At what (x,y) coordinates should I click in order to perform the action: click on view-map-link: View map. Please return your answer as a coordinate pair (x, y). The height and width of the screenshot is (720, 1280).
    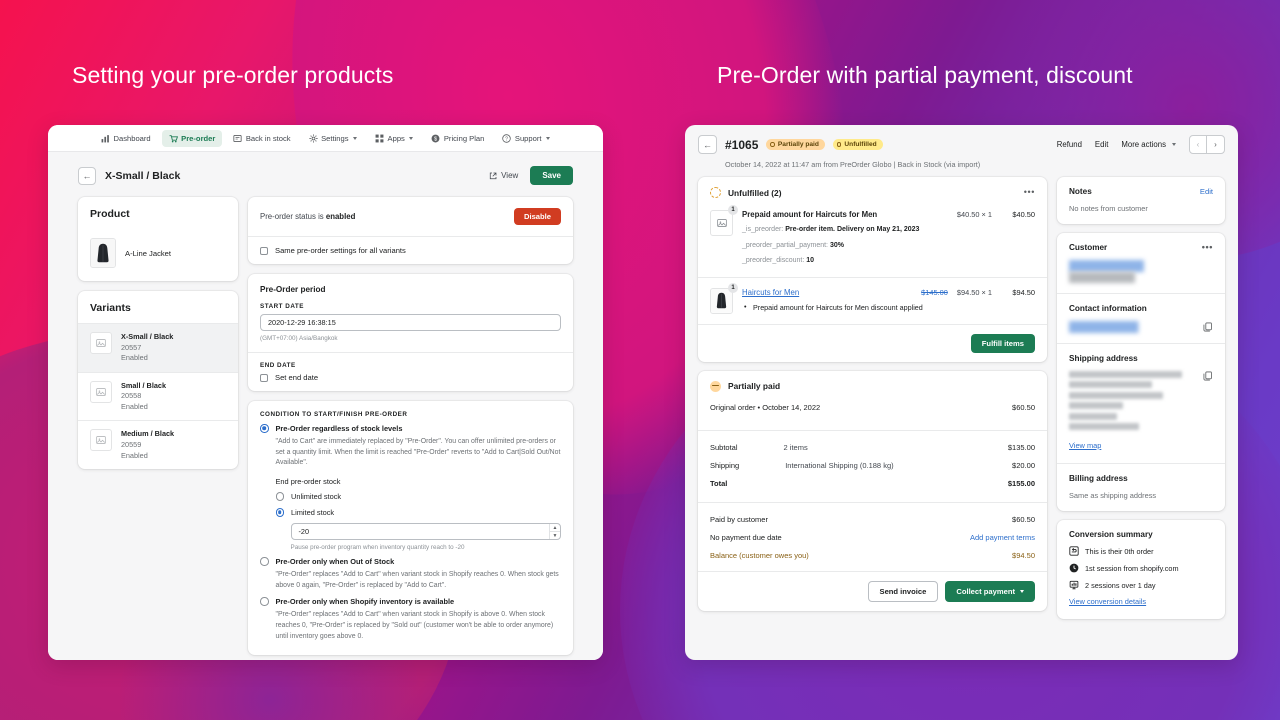
    Looking at the image, I should click on (1085, 445).